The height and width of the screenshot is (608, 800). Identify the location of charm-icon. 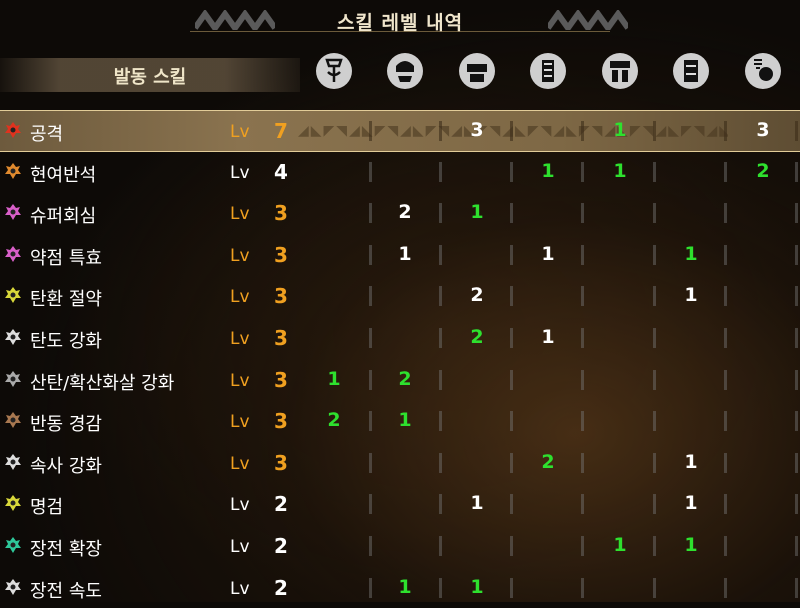
(763, 71).